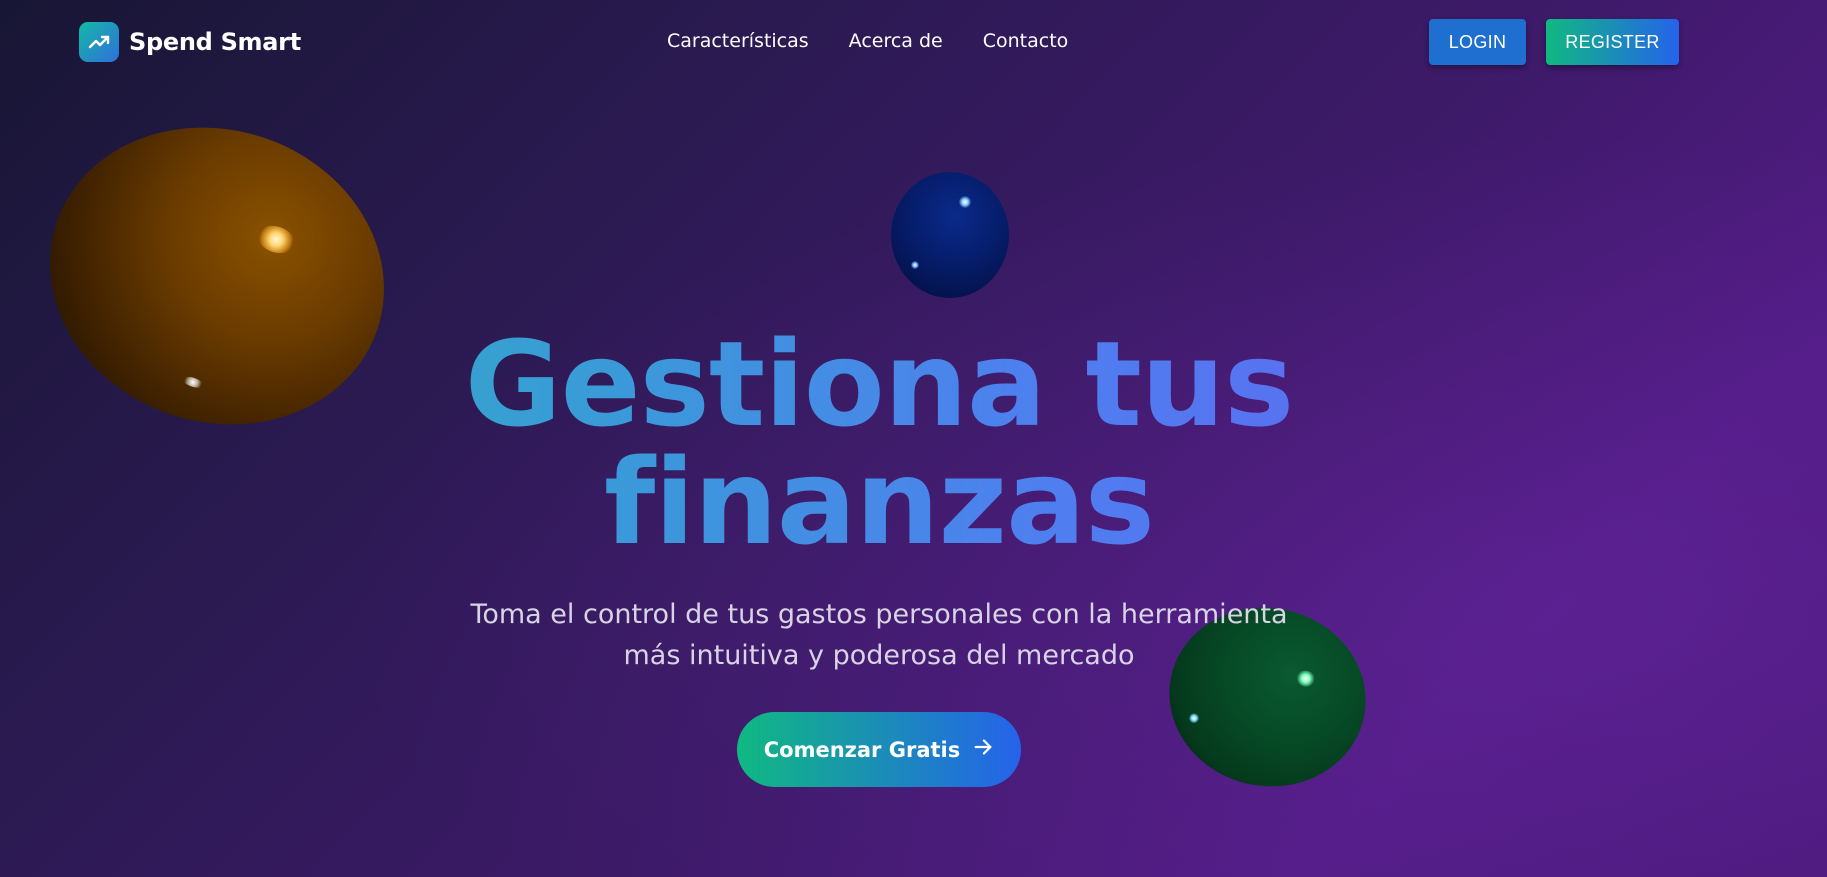 This screenshot has width=1827, height=877. I want to click on nav-link-about: Acerca de, so click(896, 41).